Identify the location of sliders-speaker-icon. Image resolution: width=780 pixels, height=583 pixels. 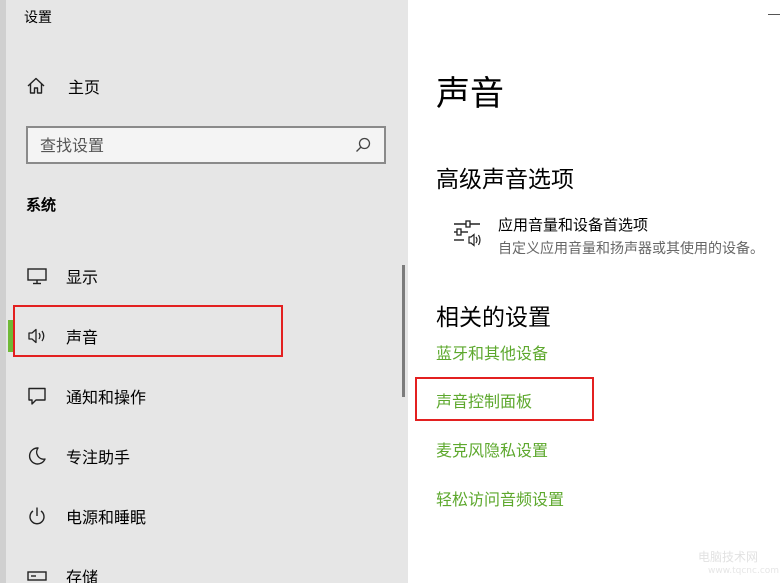
(467, 233).